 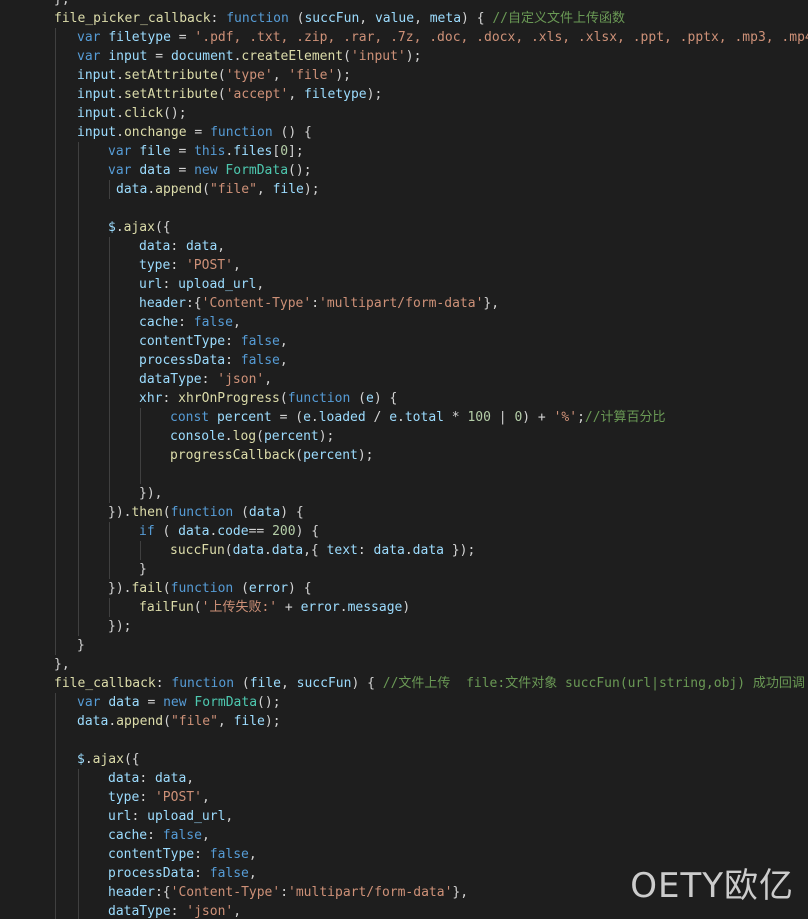 What do you see at coordinates (565, 417) in the screenshot?
I see `code-token: '%'` at bounding box center [565, 417].